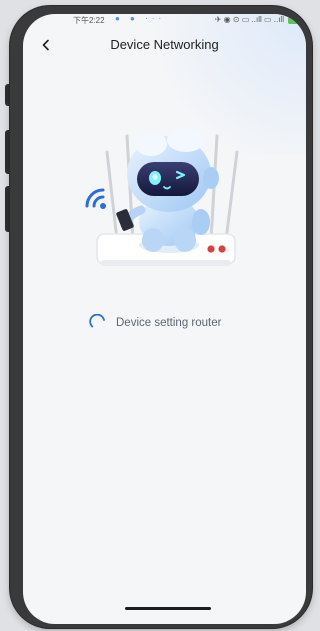 This screenshot has height=631, width=320. I want to click on page-title: Device Networking, so click(164, 44).